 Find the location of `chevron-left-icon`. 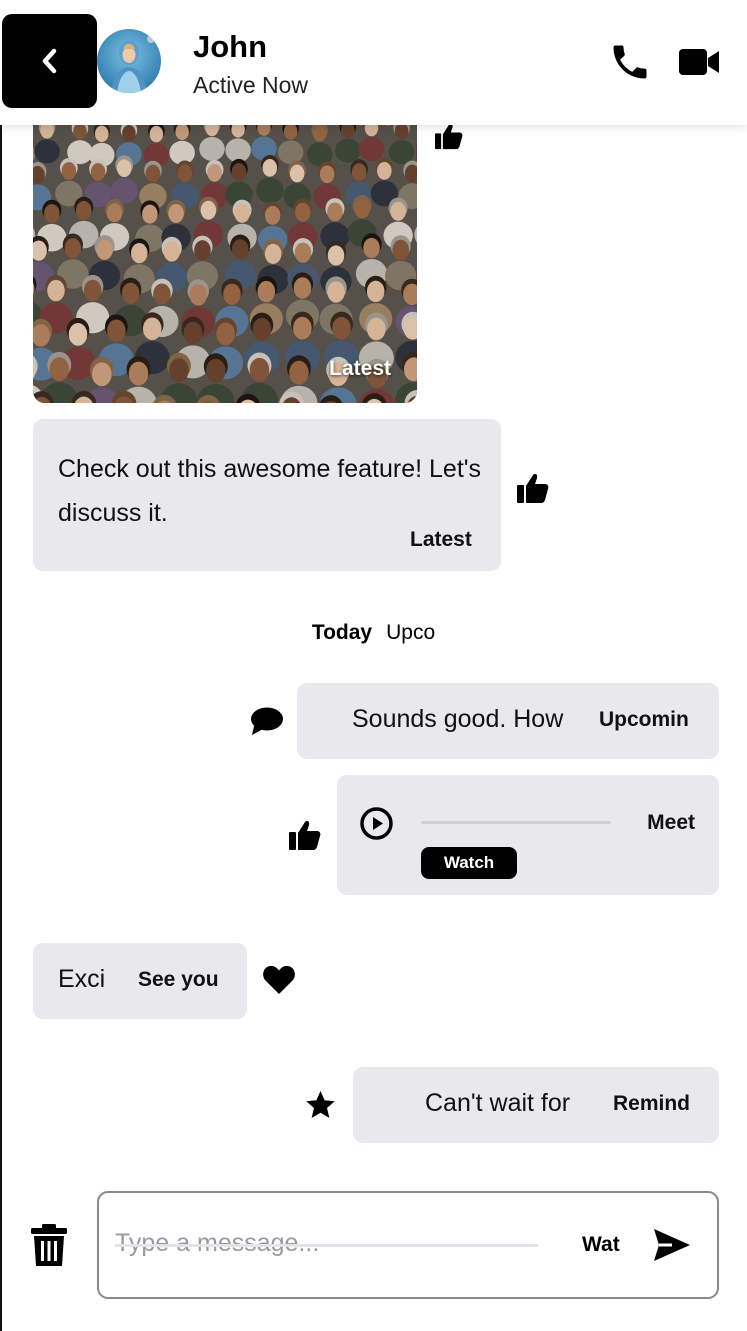

chevron-left-icon is located at coordinates (49, 61).